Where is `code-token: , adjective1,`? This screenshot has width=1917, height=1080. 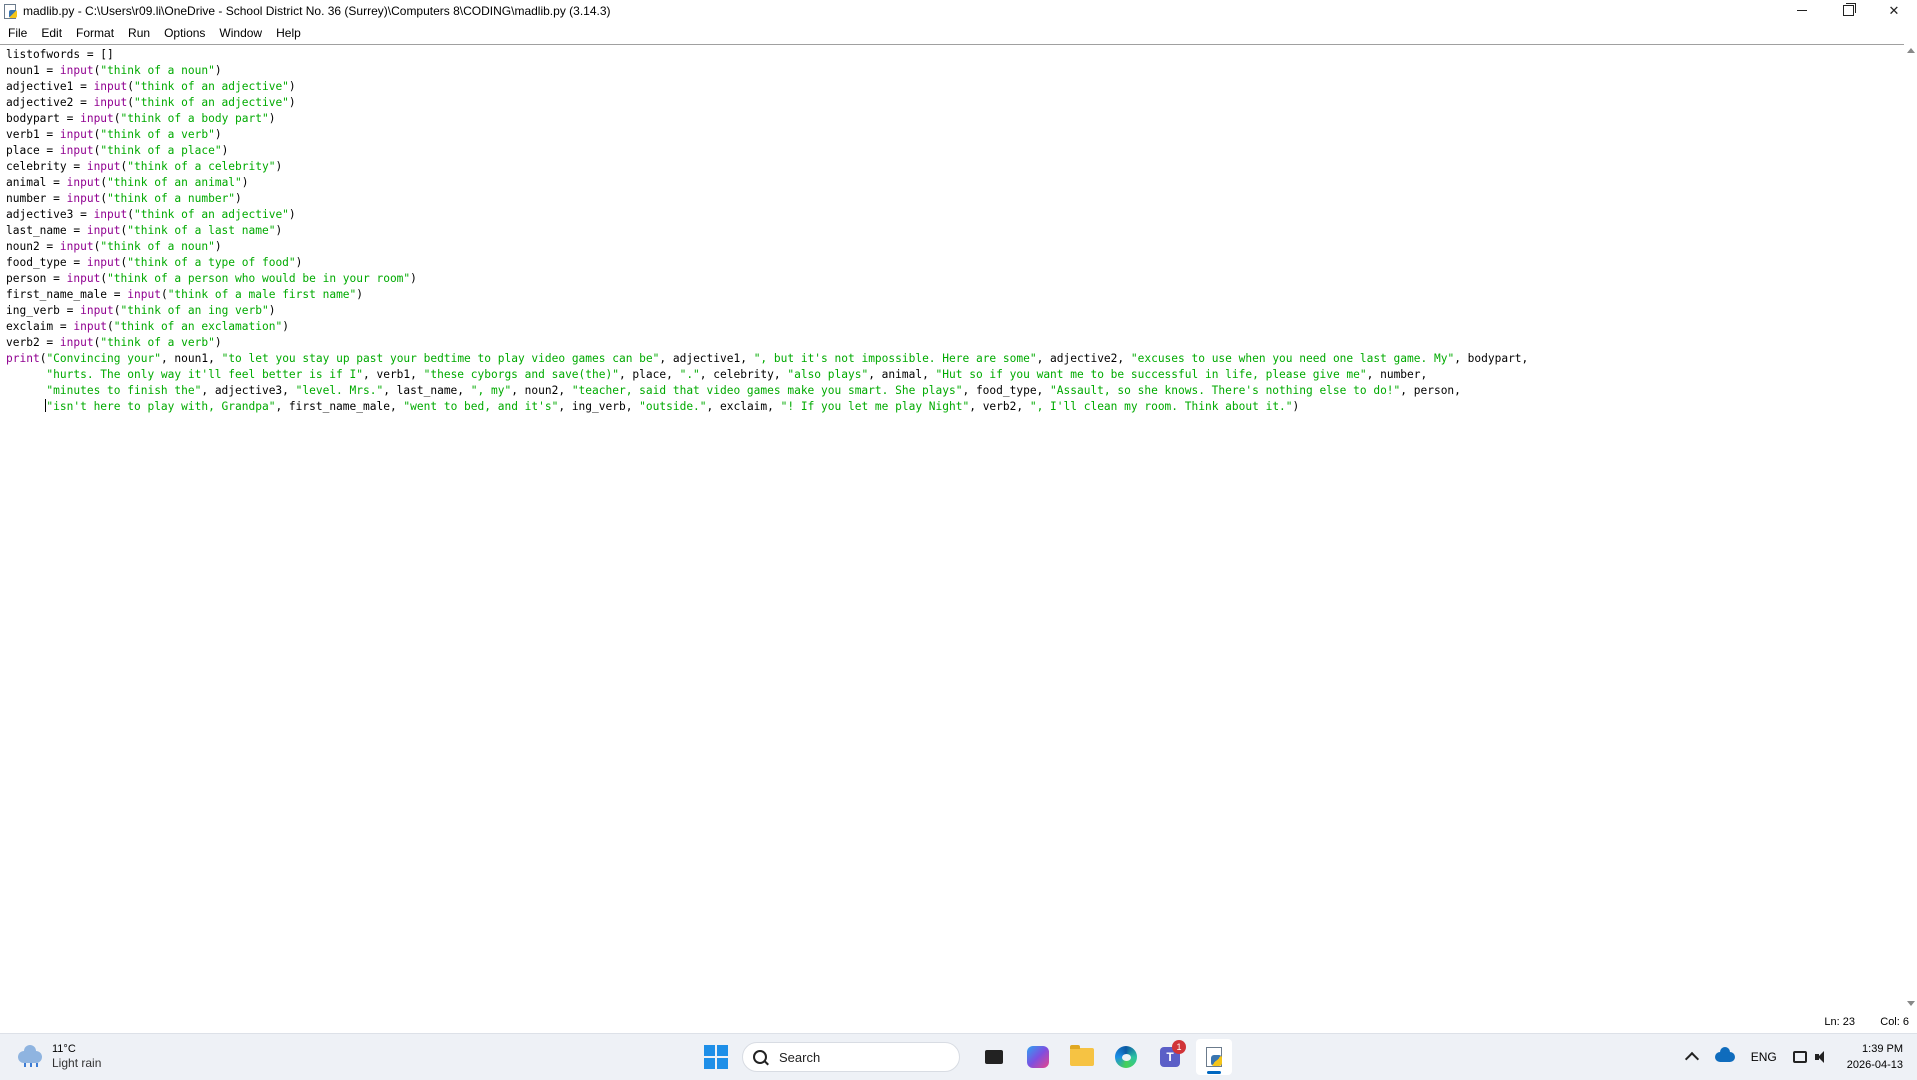 code-token: , adjective1, is located at coordinates (706, 358).